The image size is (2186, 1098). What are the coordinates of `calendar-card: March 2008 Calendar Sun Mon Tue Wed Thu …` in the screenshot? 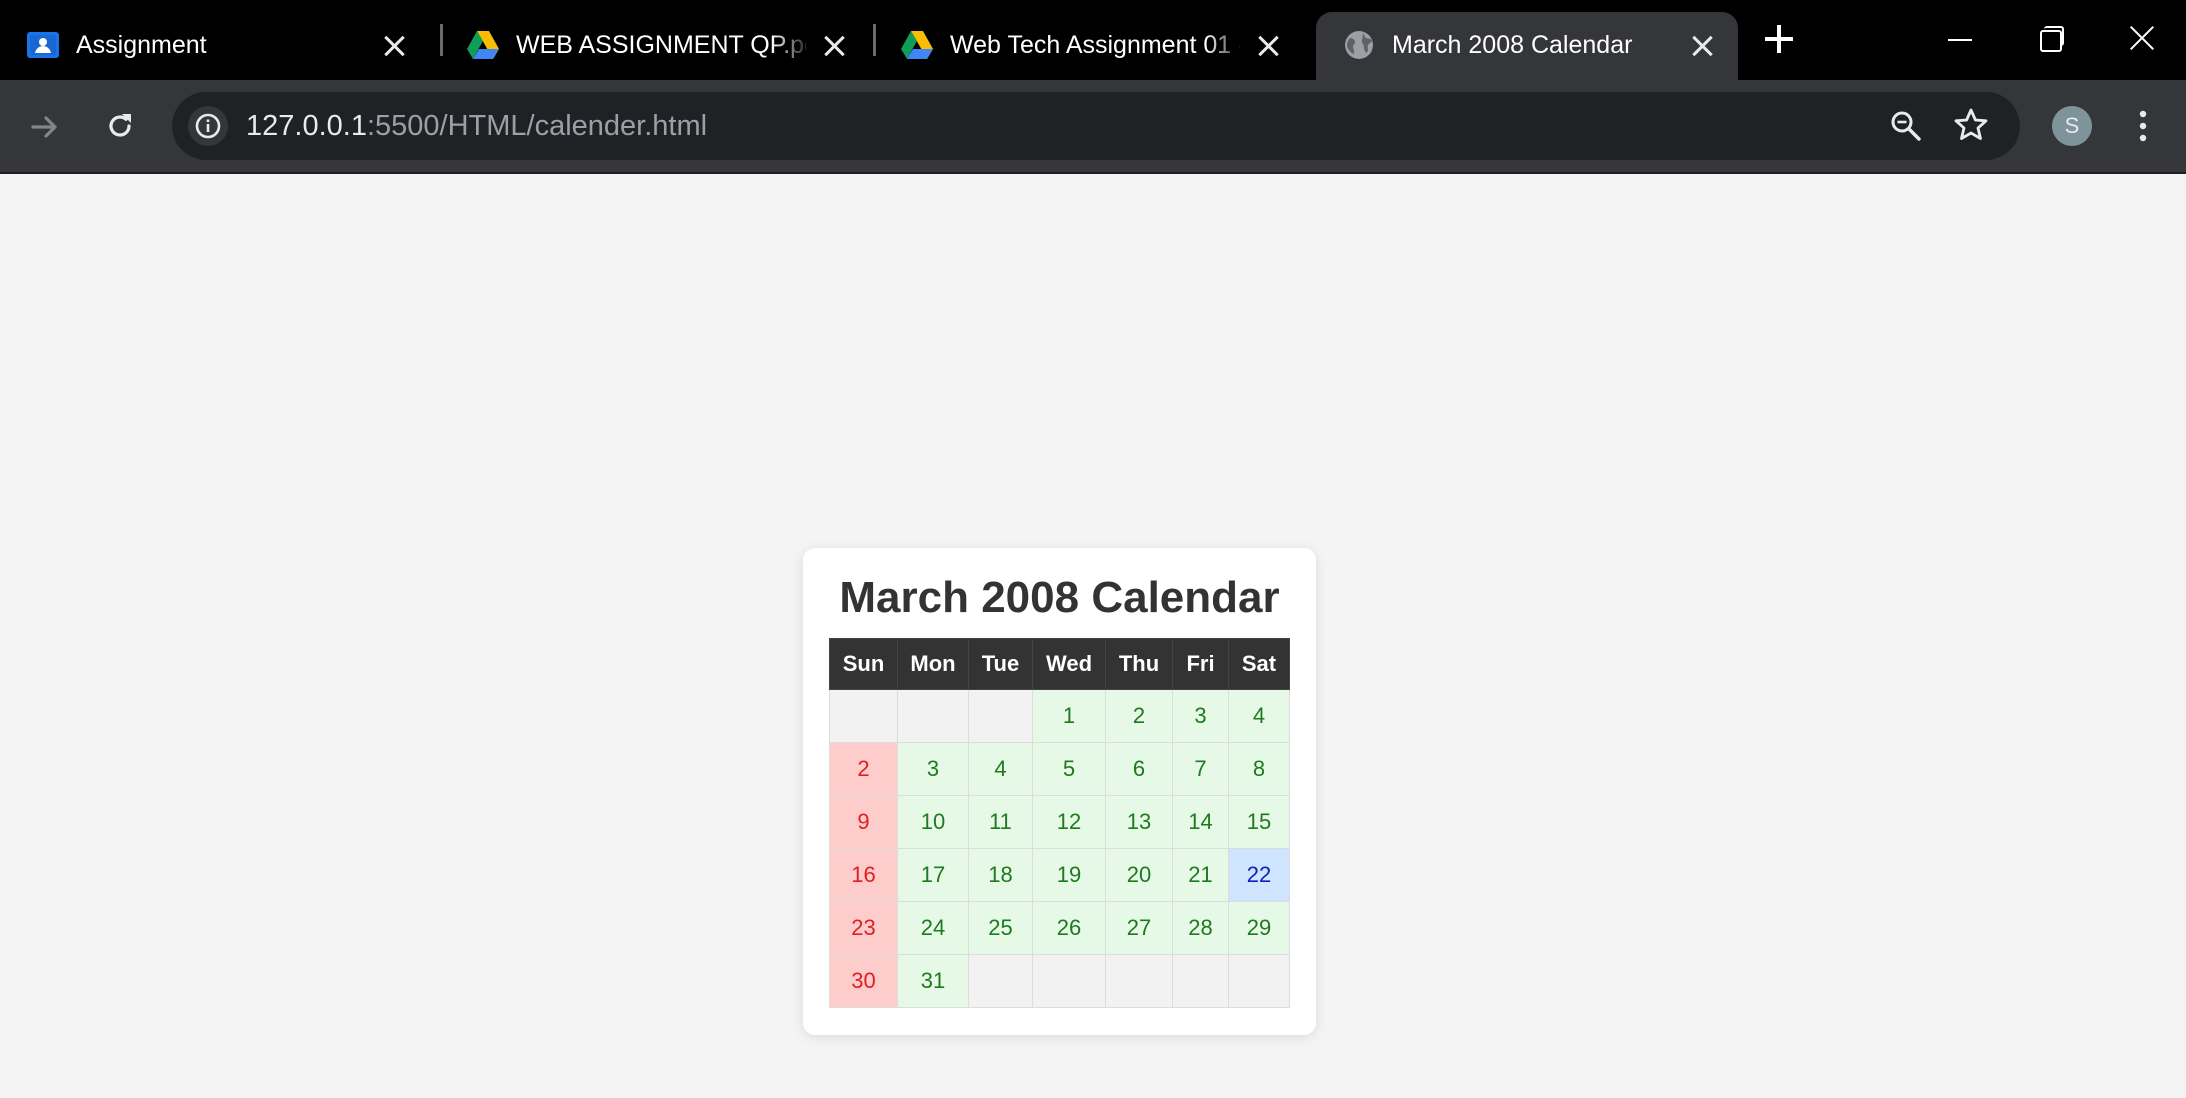 It's located at (1059, 791).